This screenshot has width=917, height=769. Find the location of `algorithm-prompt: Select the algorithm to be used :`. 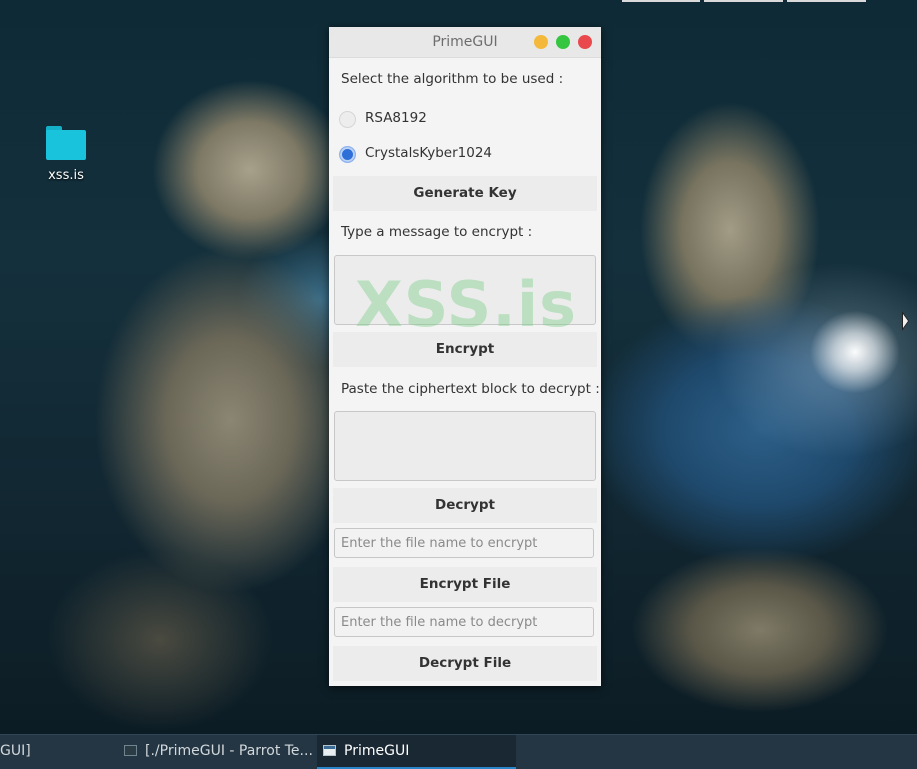

algorithm-prompt: Select the algorithm to be used : is located at coordinates (452, 79).